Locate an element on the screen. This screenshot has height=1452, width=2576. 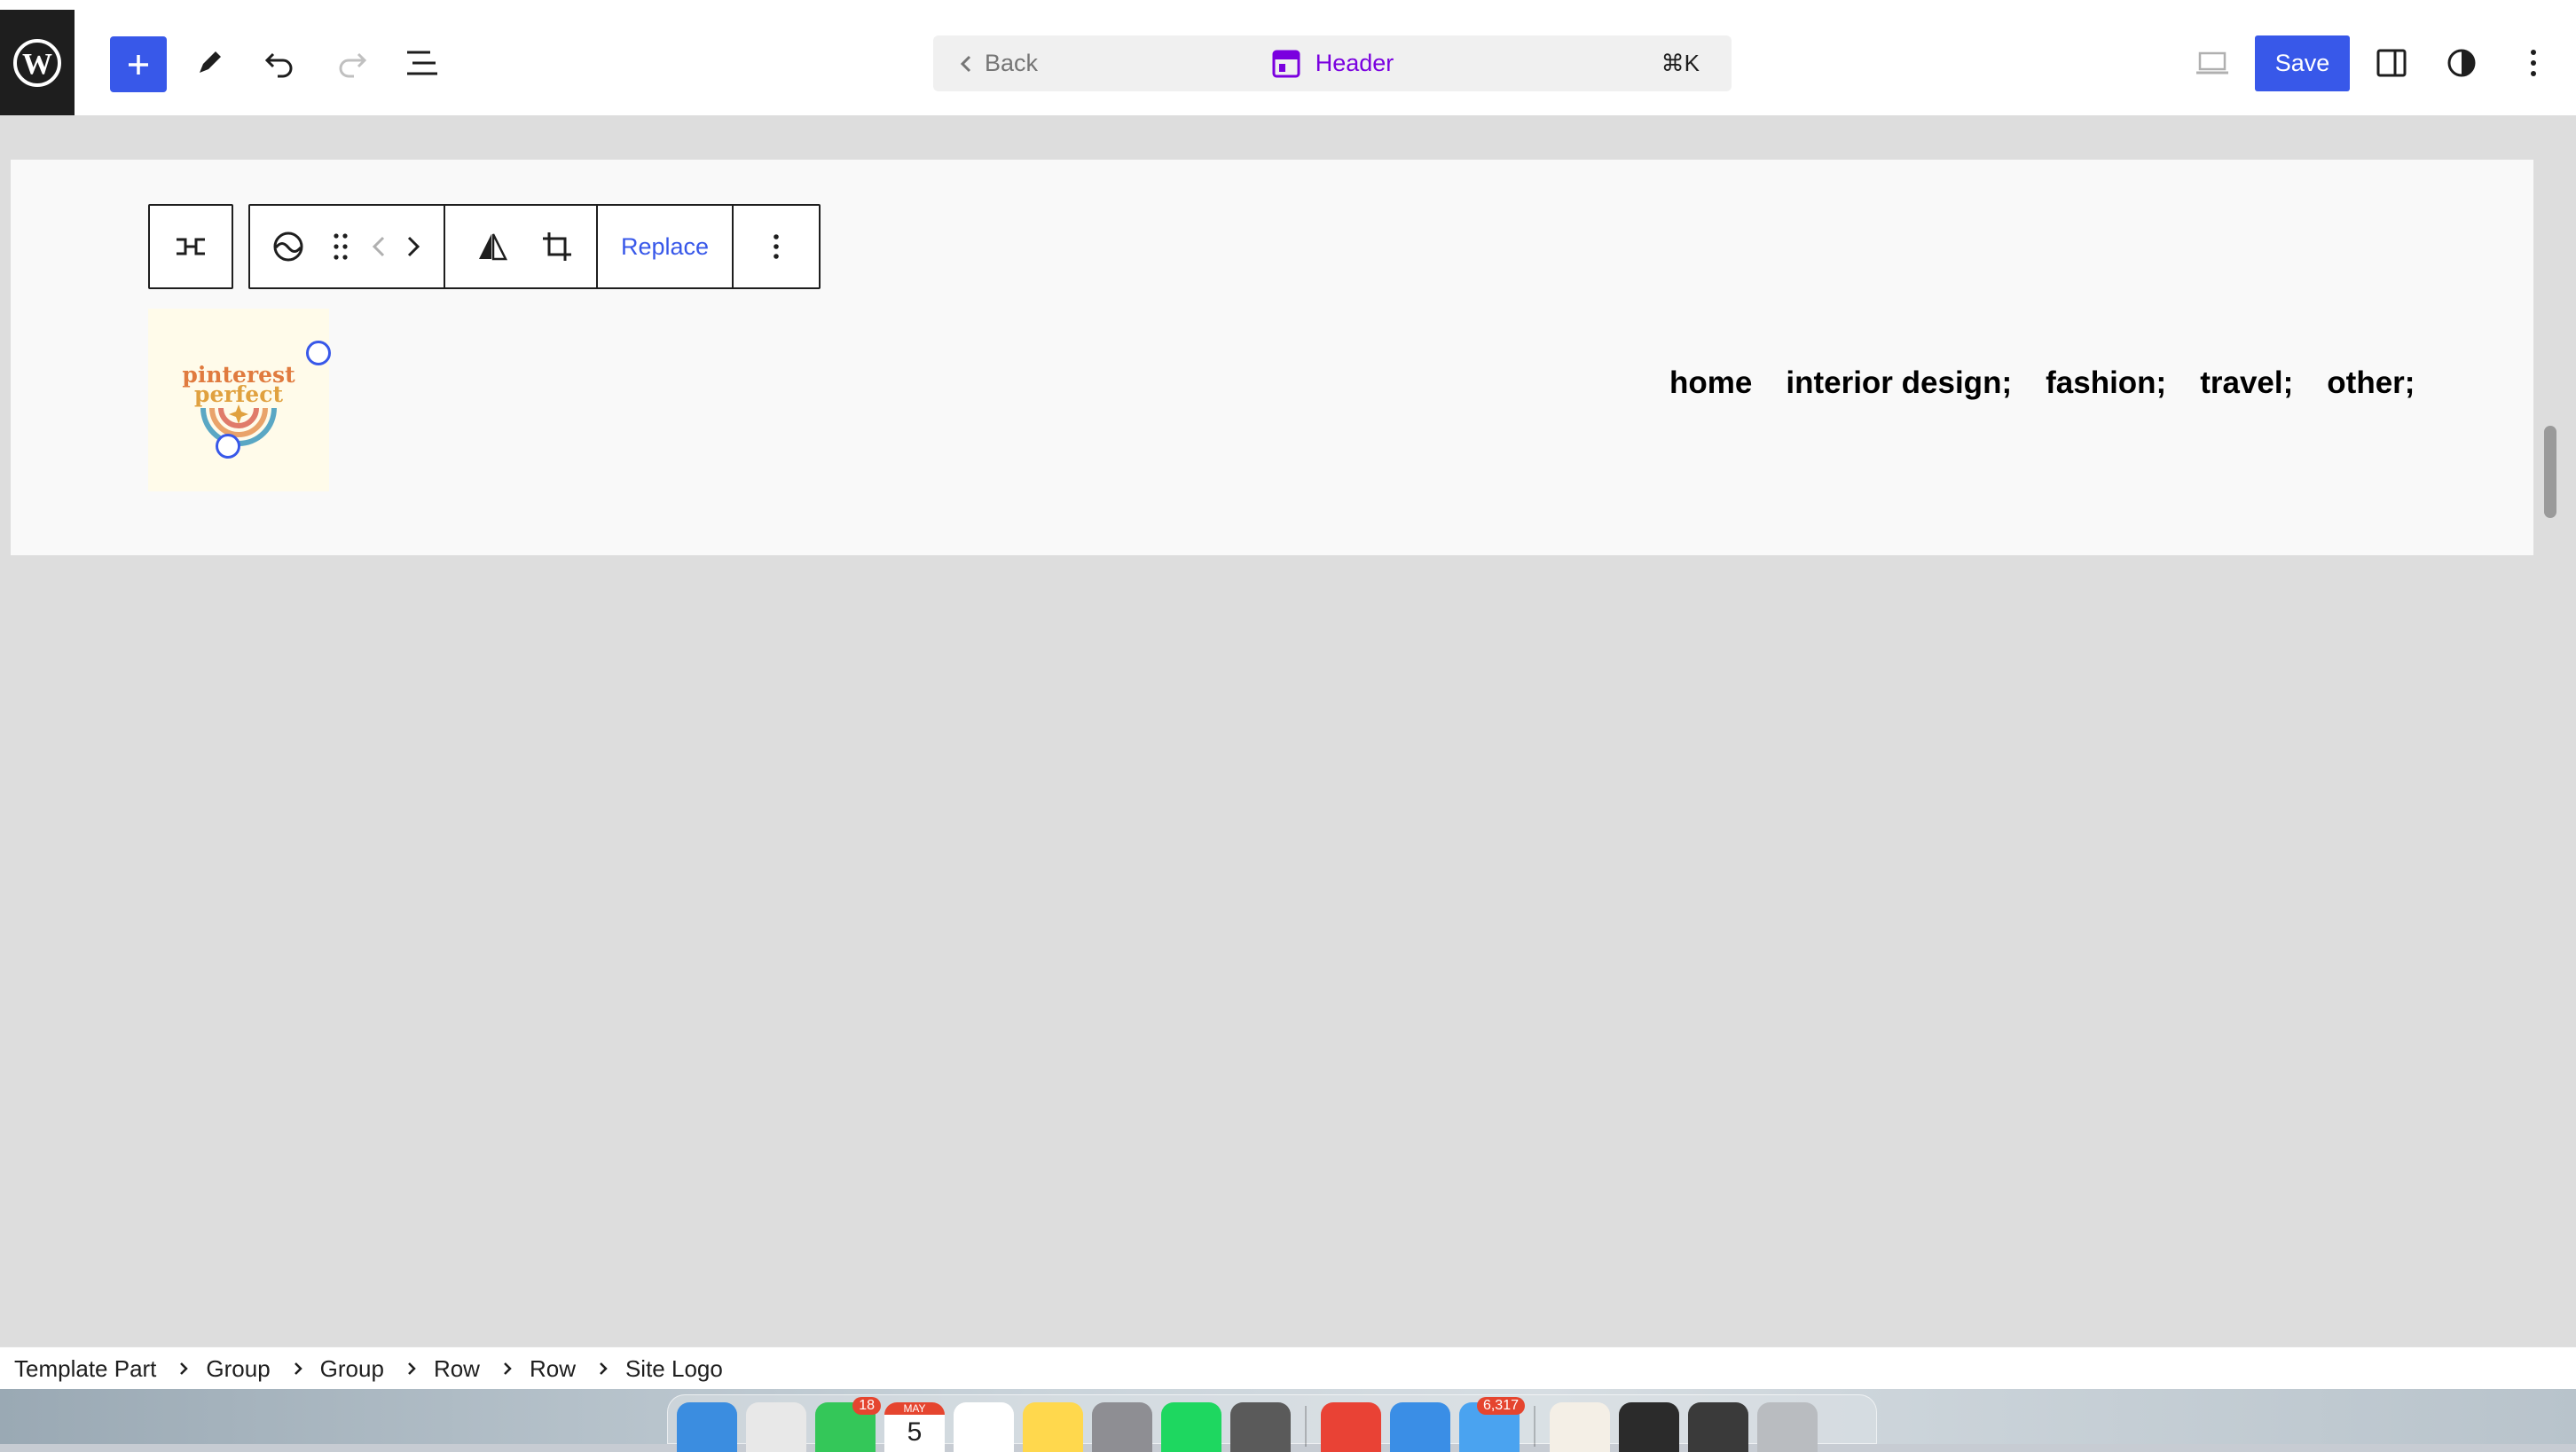
device-preview-button is located at coordinates (2212, 63).